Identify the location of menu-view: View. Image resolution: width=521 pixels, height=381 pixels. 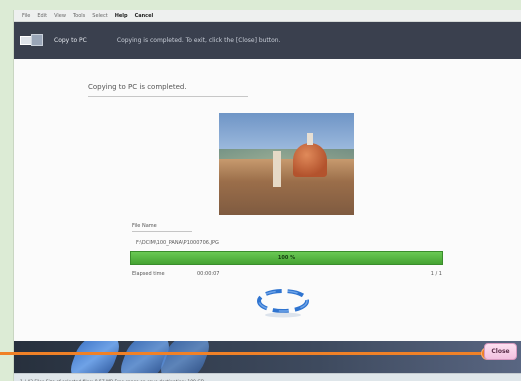
(60, 16).